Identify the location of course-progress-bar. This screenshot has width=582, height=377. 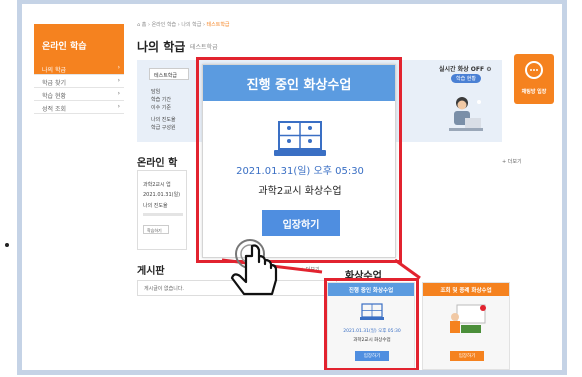
(163, 214).